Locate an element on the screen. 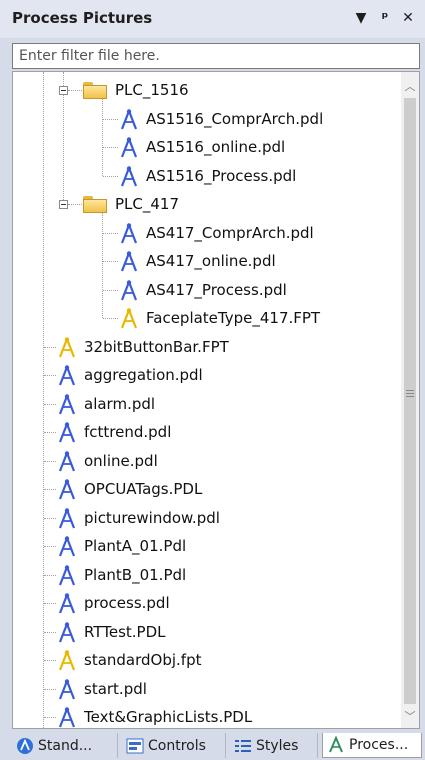  scroll-up-arrow-icon: ︿ is located at coordinates (410, 87).